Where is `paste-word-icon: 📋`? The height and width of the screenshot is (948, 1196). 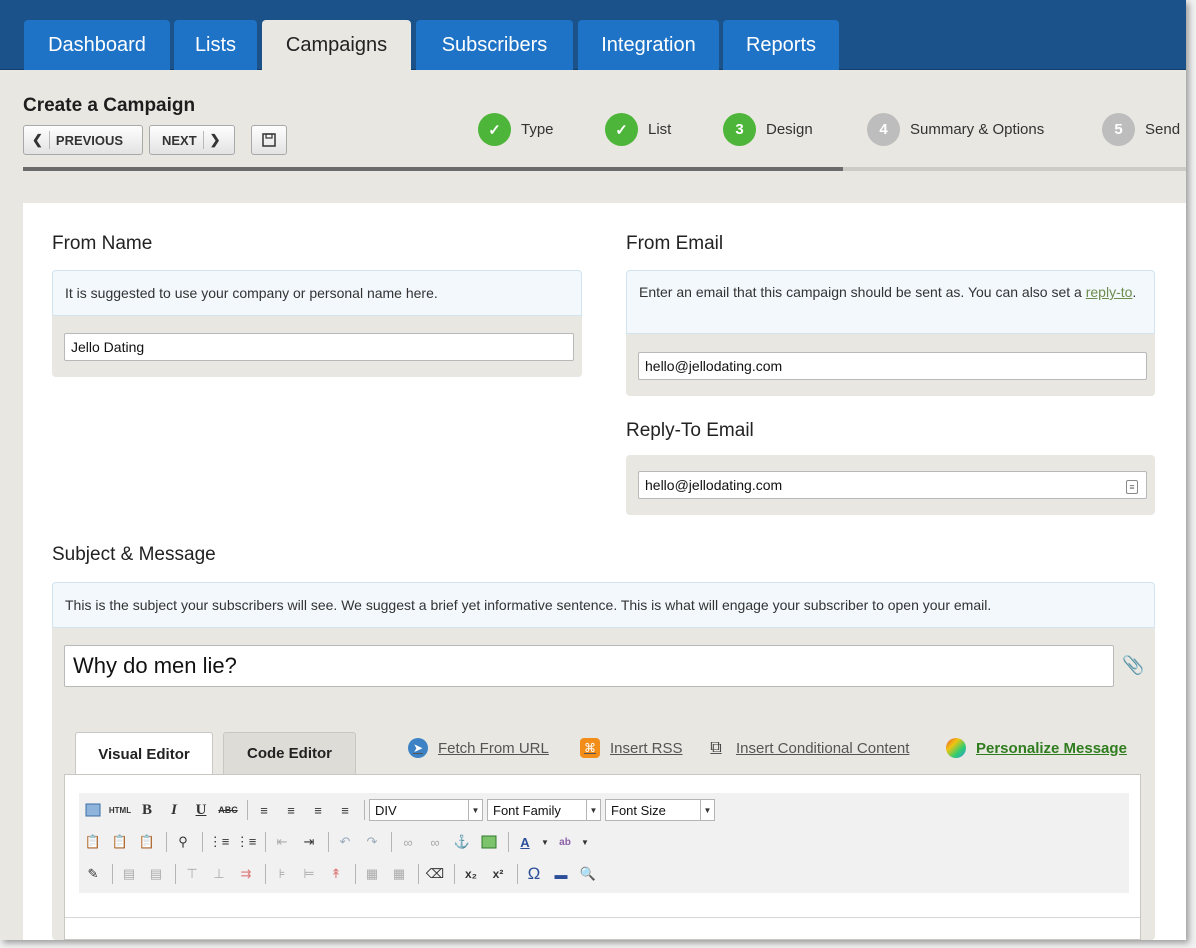
paste-word-icon: 📋 is located at coordinates (147, 842).